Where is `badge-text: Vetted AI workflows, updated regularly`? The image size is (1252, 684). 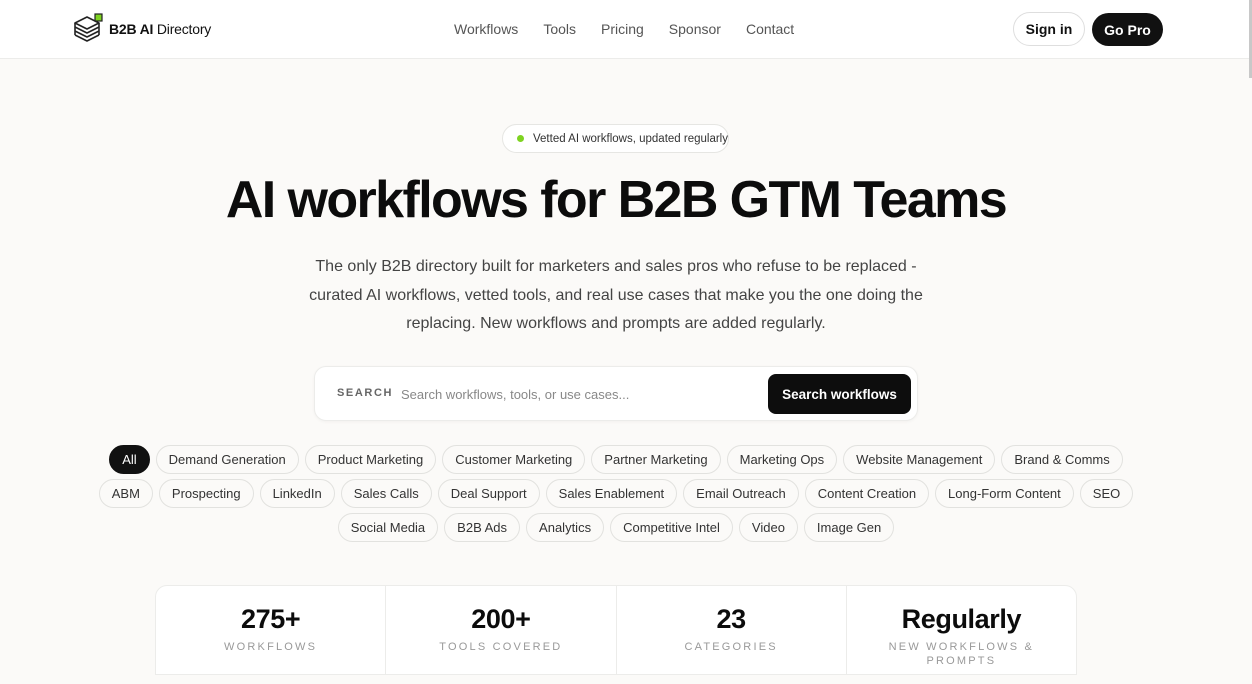
badge-text: Vetted AI workflows, updated regularly is located at coordinates (630, 138).